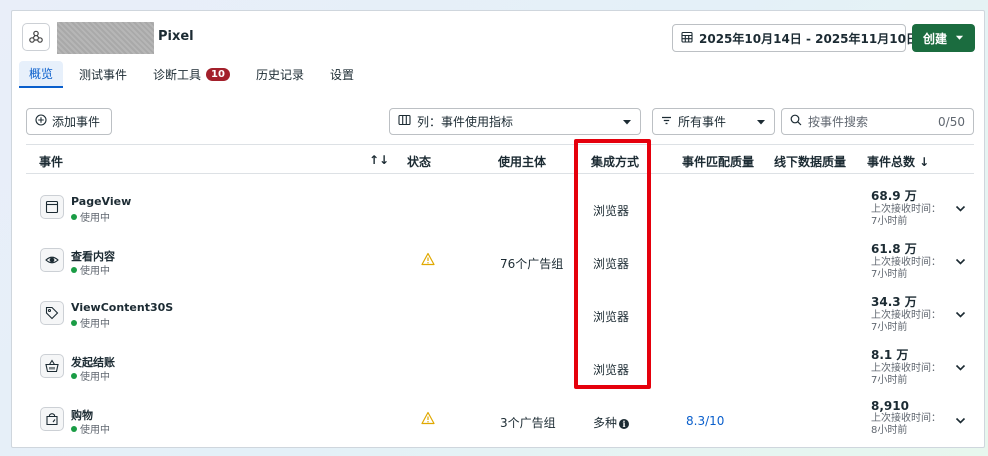 The image size is (988, 456). What do you see at coordinates (718, 162) in the screenshot?
I see `header-match-quality: 事件匹配质量` at bounding box center [718, 162].